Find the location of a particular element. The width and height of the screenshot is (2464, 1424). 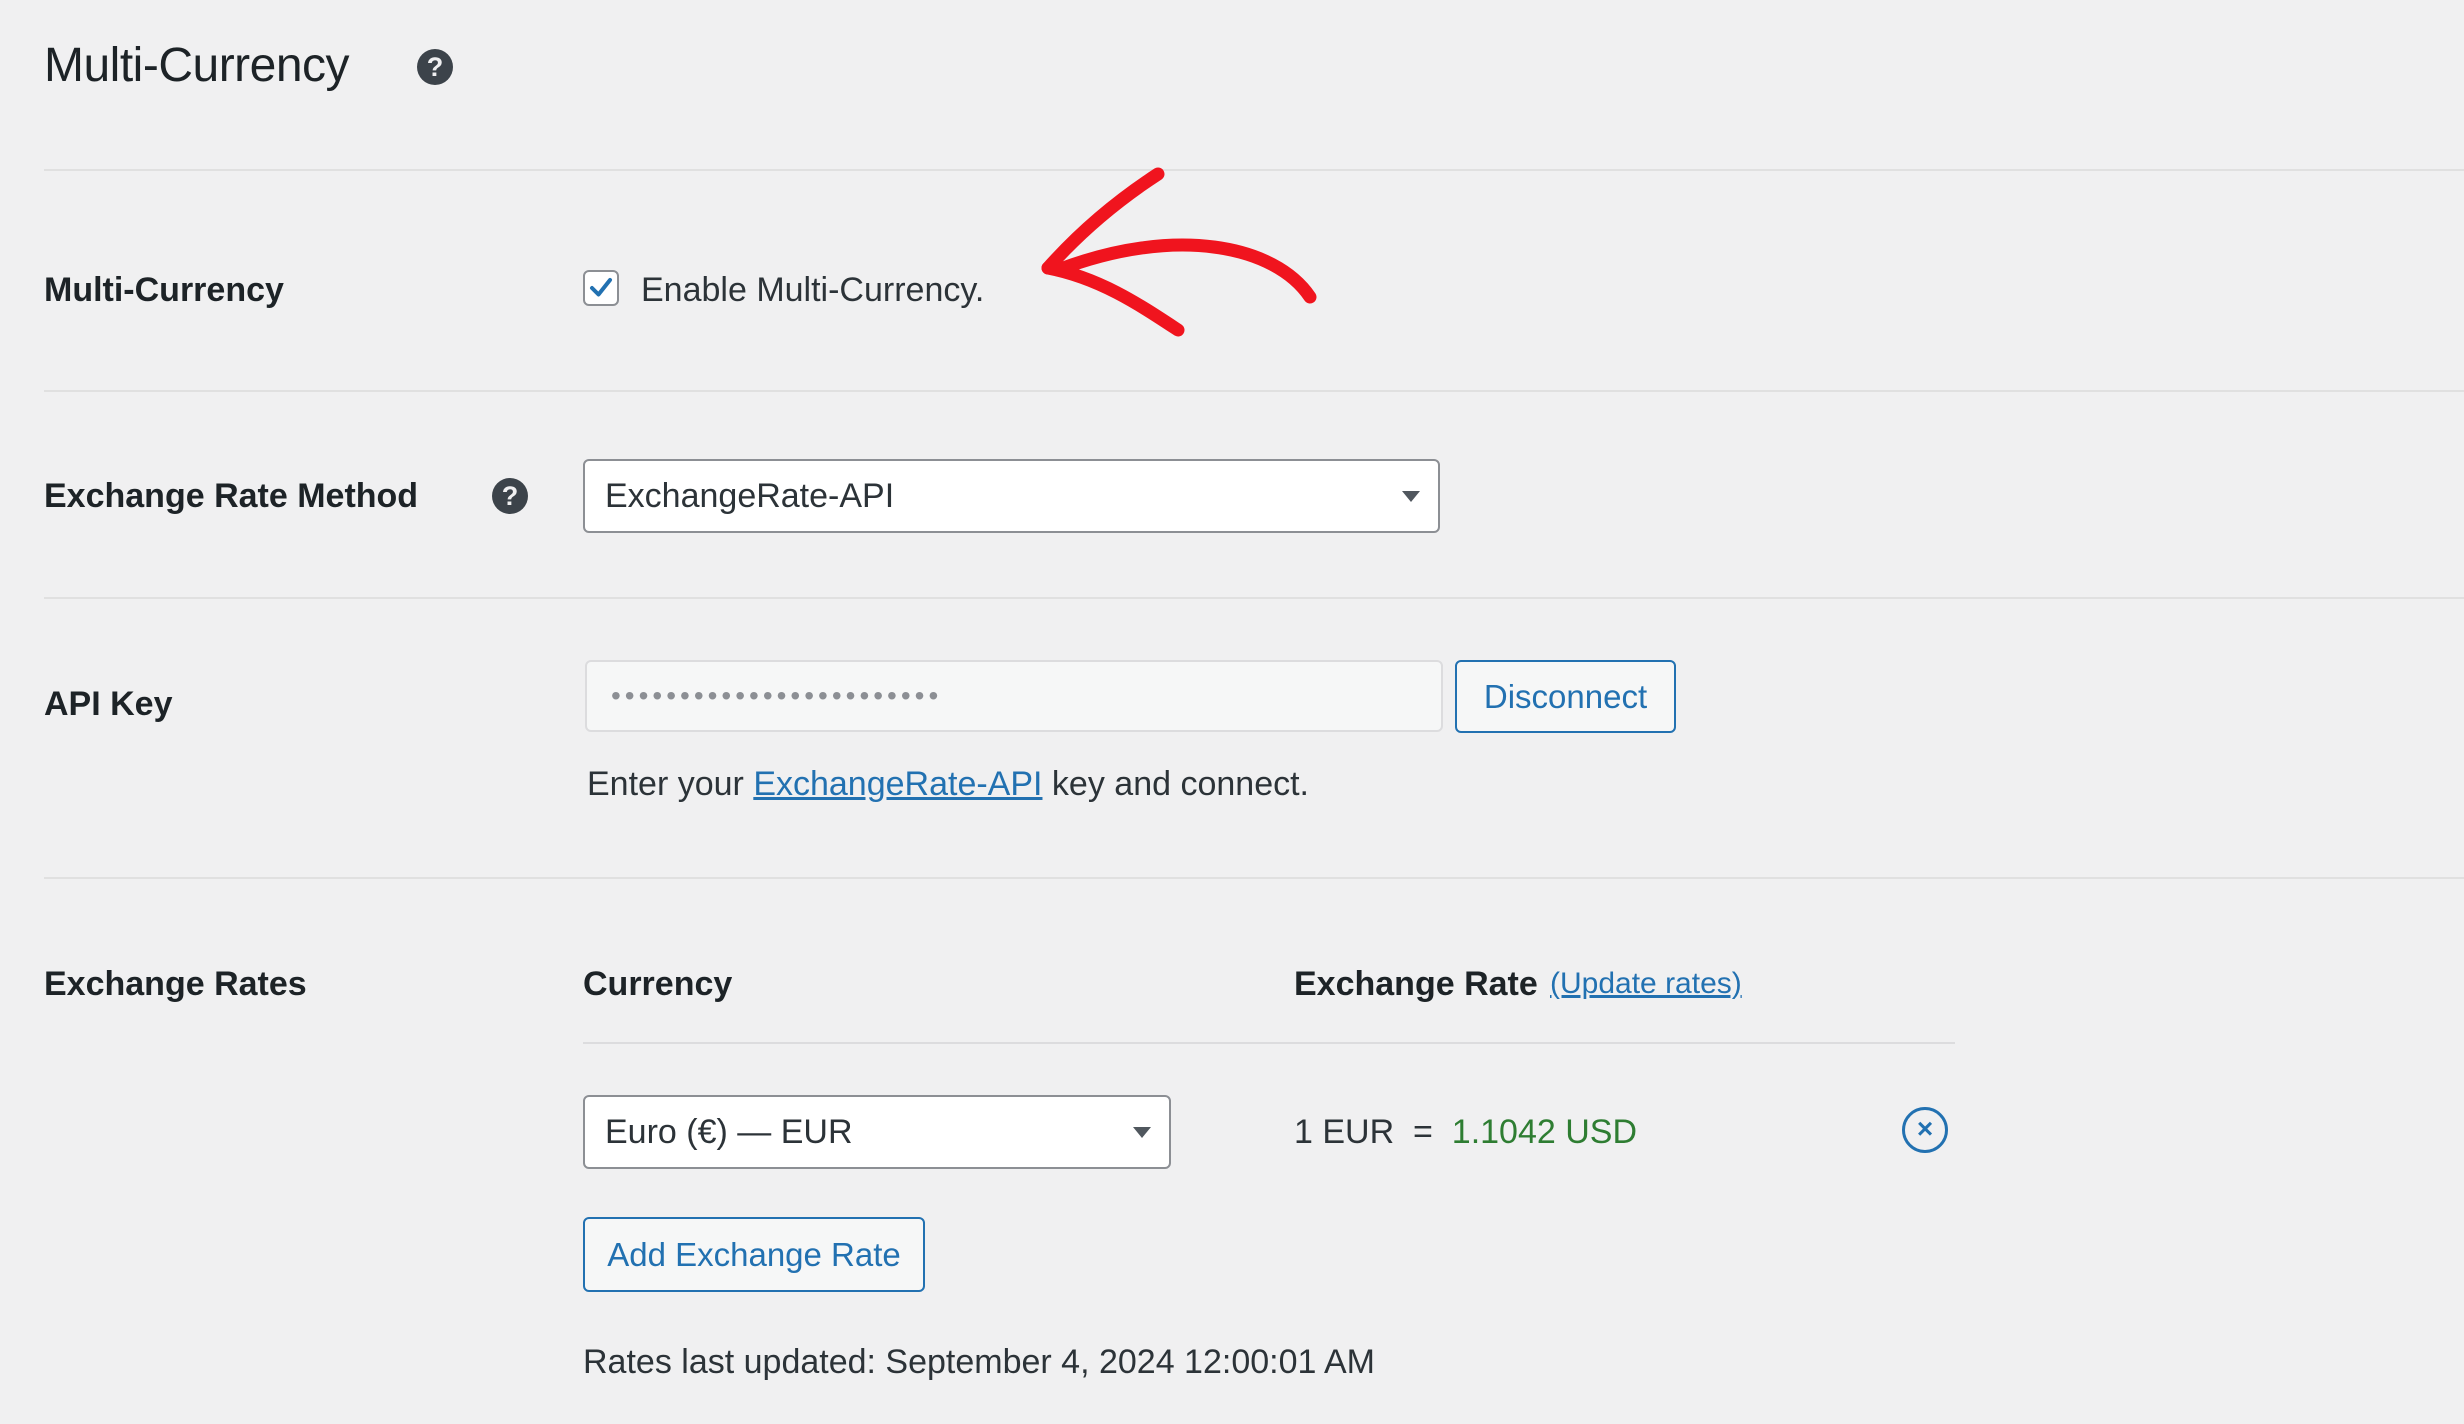

api-key-masked-value: •••••••••••••••••••••••• is located at coordinates (777, 695).